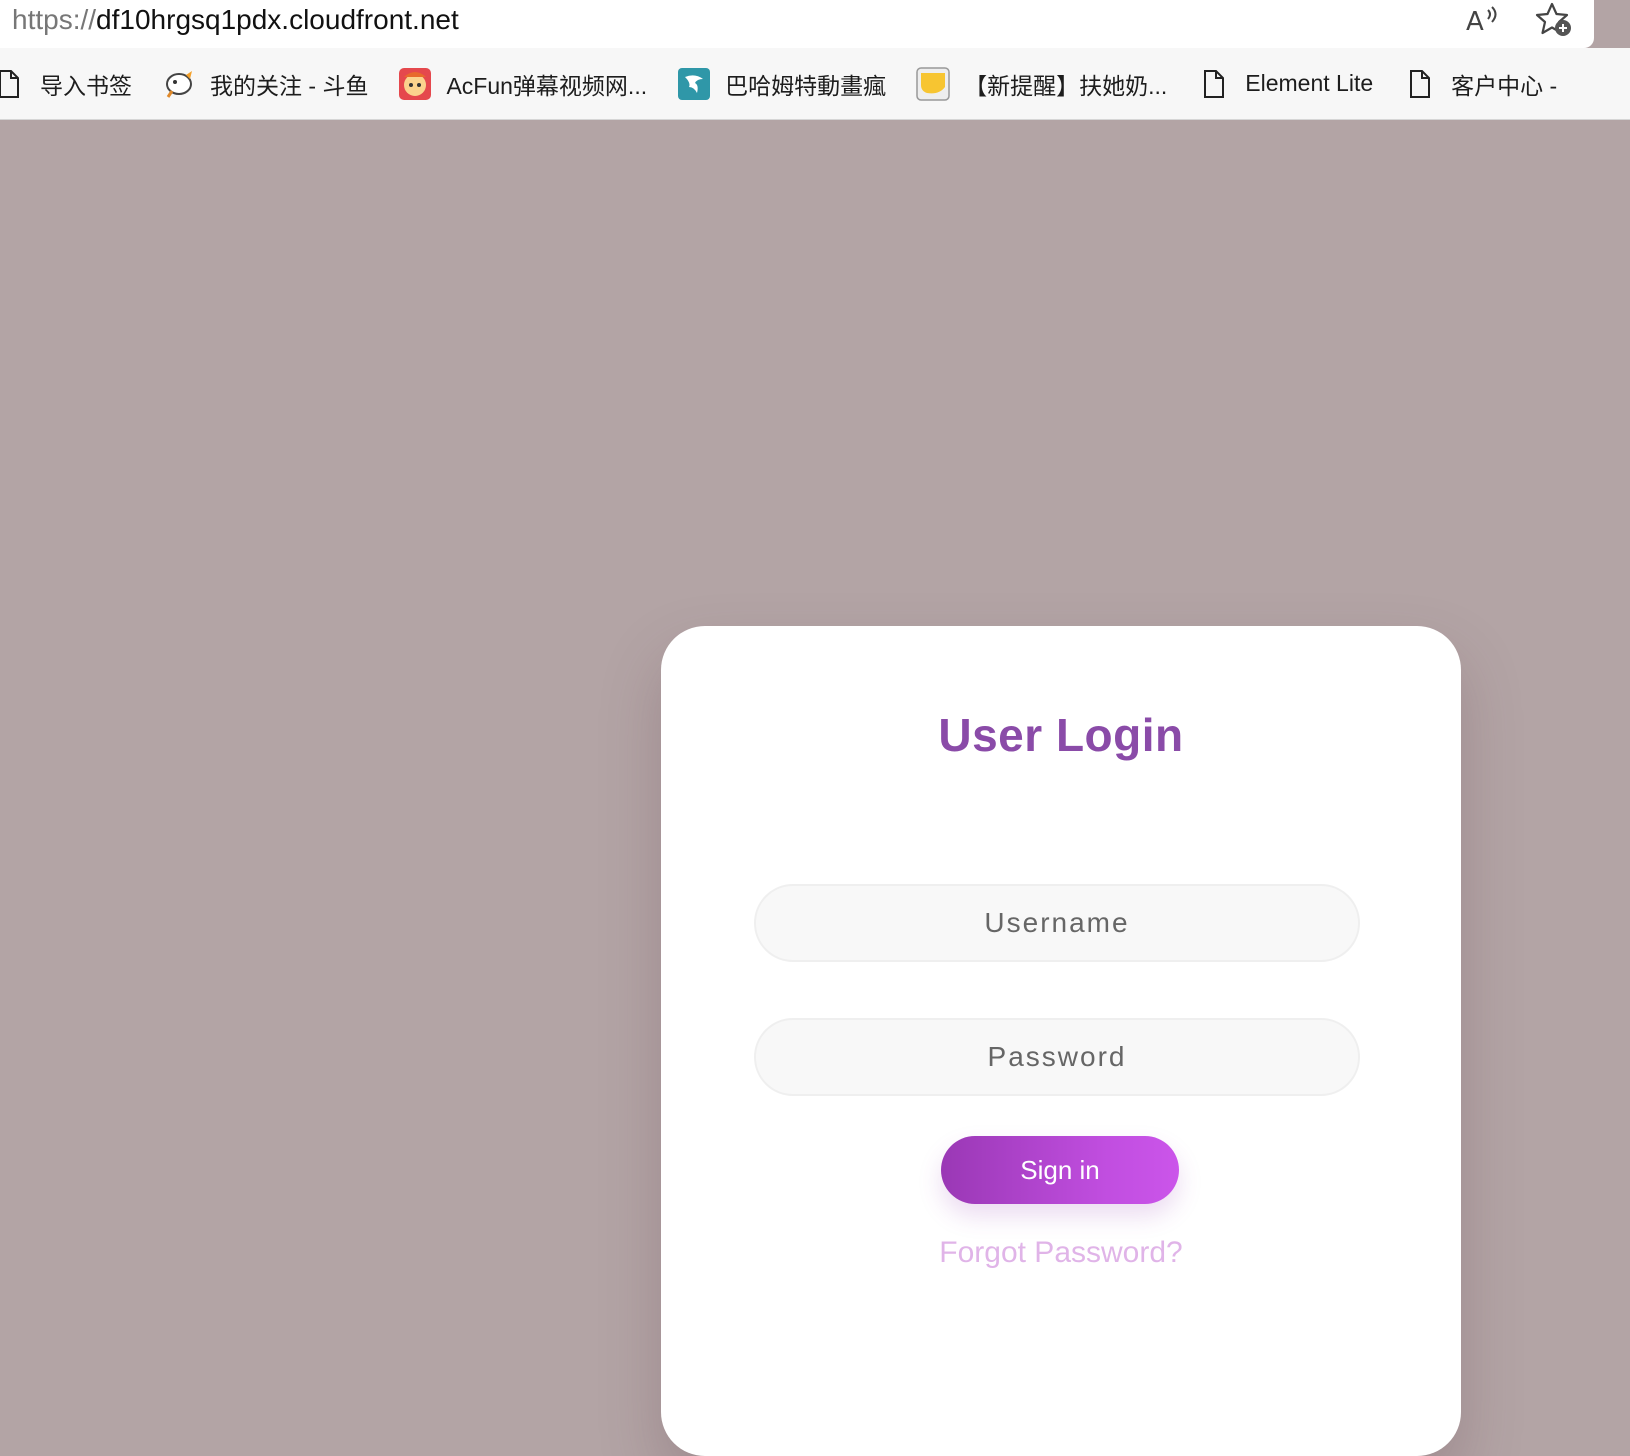  What do you see at coordinates (54, 19) in the screenshot?
I see `url-scheme: https://` at bounding box center [54, 19].